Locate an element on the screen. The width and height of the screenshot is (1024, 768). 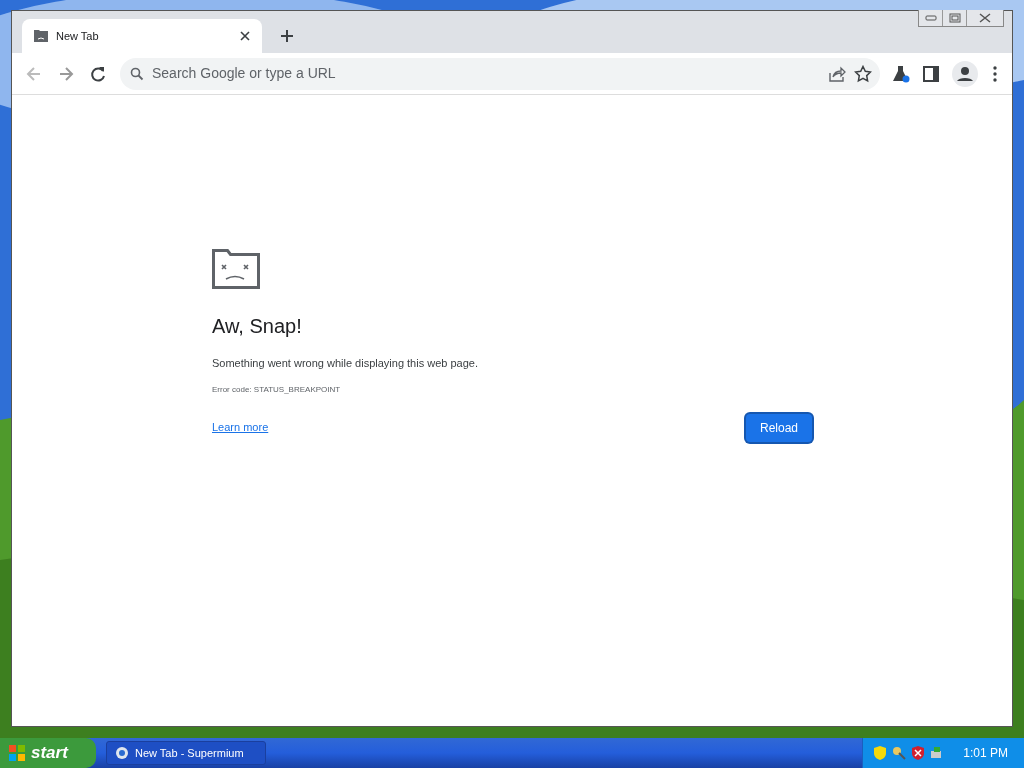
address-bar: Search Google or type a URL is located at coordinates (500, 73).